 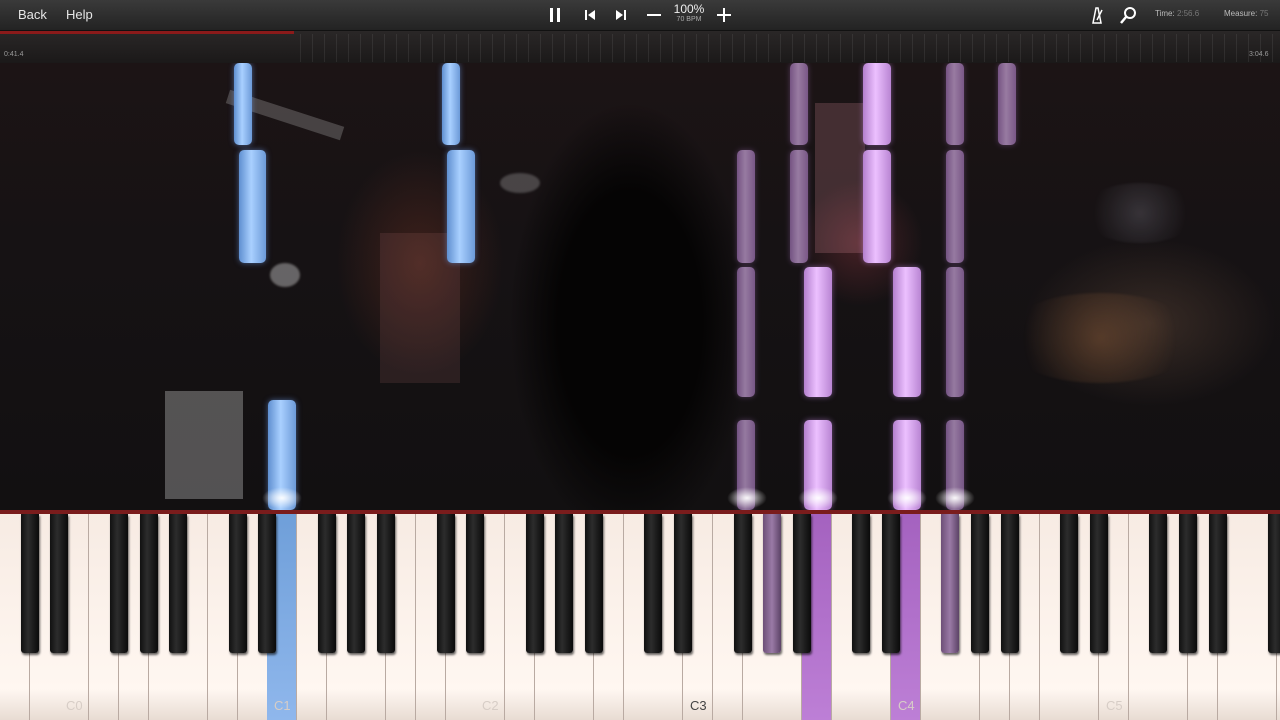 I want to click on total-time: 3:04.6, so click(x=1259, y=54).